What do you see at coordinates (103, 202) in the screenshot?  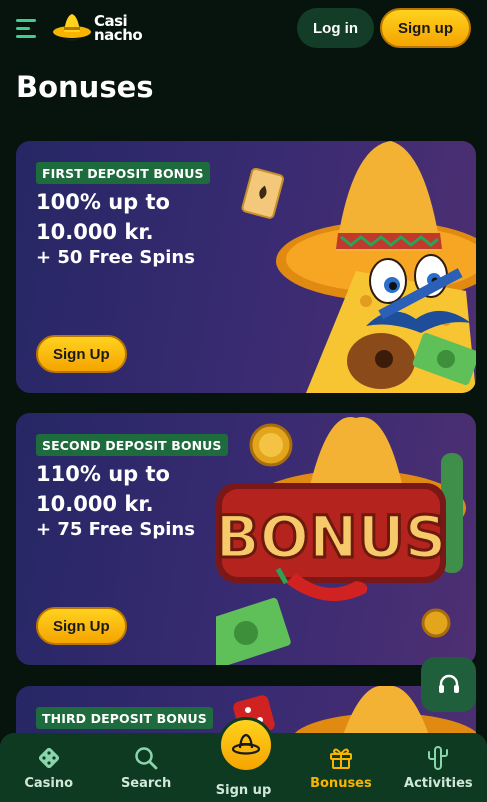 I see `bonus-percent: 100% up to` at bounding box center [103, 202].